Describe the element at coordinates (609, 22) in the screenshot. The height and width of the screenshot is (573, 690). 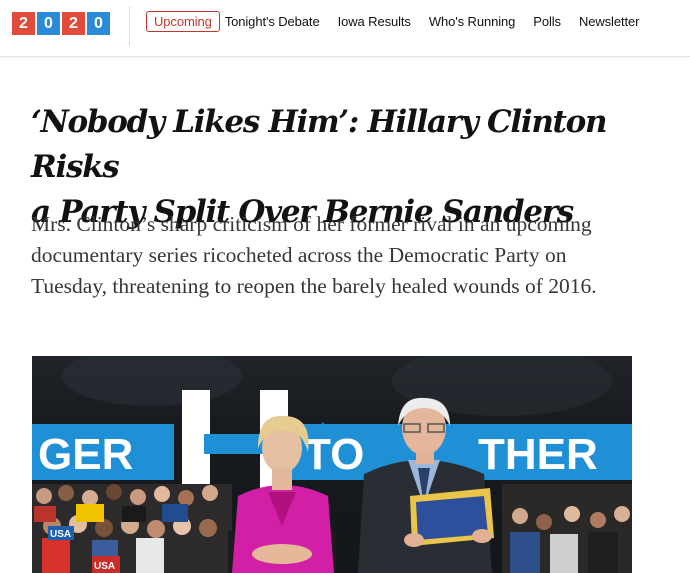
I see `nav-newsletter: Newsletter` at that location.